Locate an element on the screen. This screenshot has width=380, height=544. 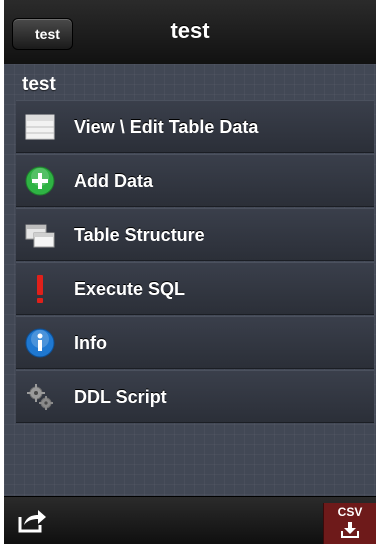
download-icon is located at coordinates (350, 530).